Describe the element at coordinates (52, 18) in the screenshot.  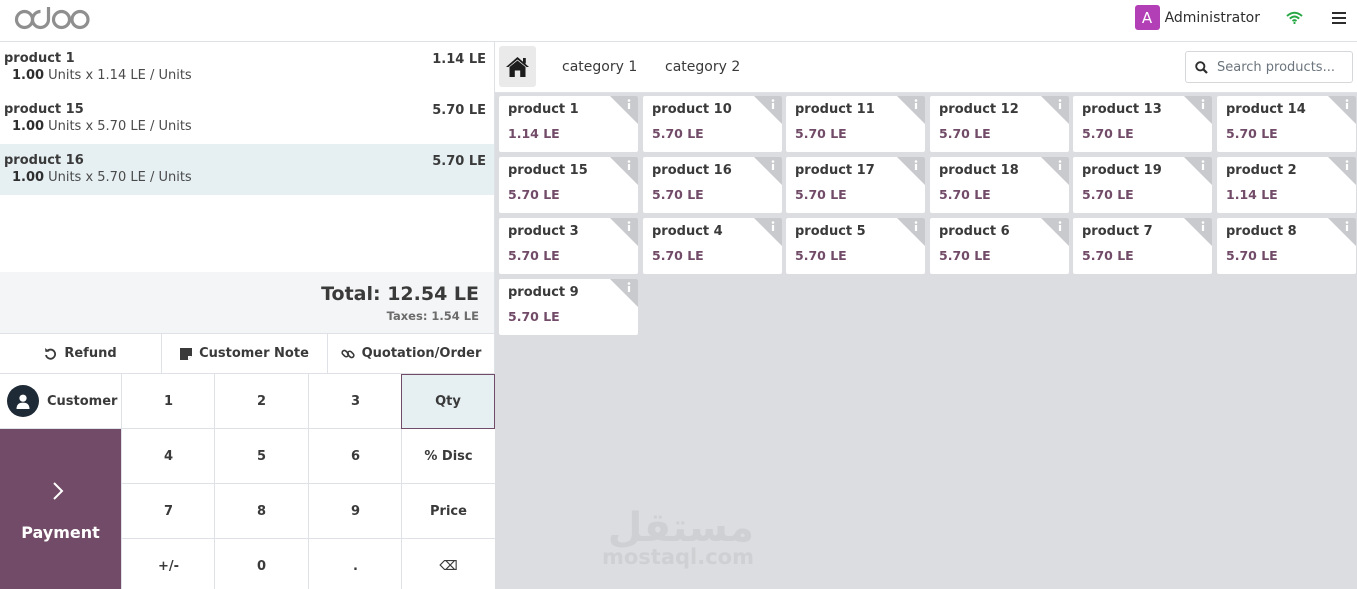
I see `odoo-logo` at that location.